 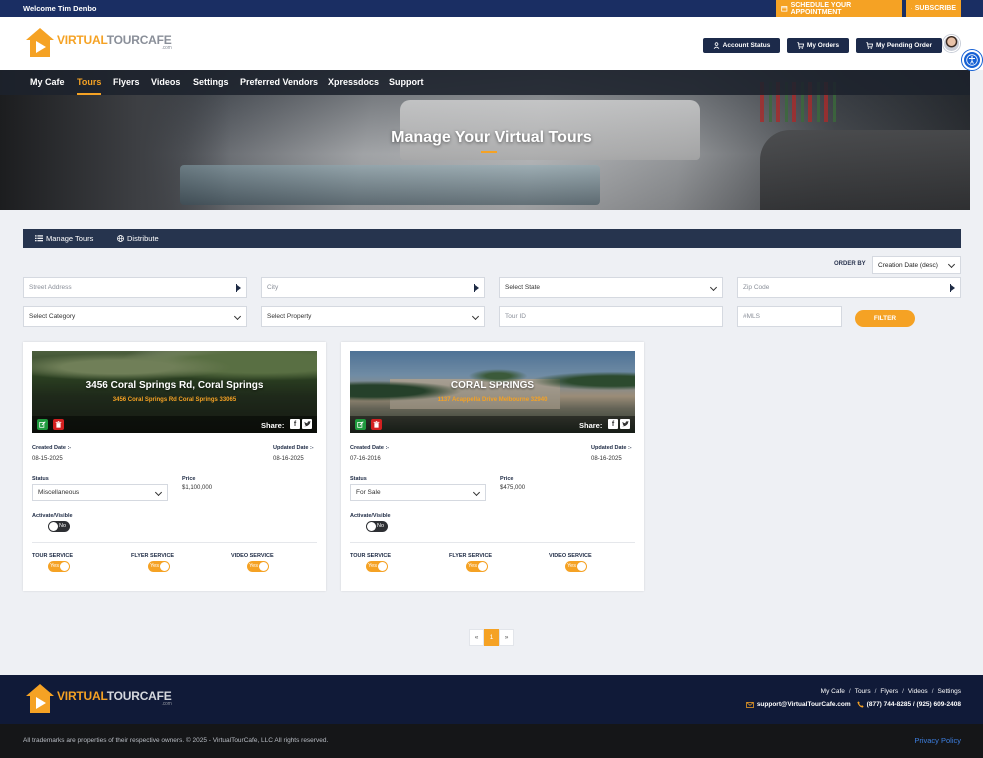 What do you see at coordinates (833, 691) in the screenshot?
I see `footer-link-my-cafe: My Cafe` at bounding box center [833, 691].